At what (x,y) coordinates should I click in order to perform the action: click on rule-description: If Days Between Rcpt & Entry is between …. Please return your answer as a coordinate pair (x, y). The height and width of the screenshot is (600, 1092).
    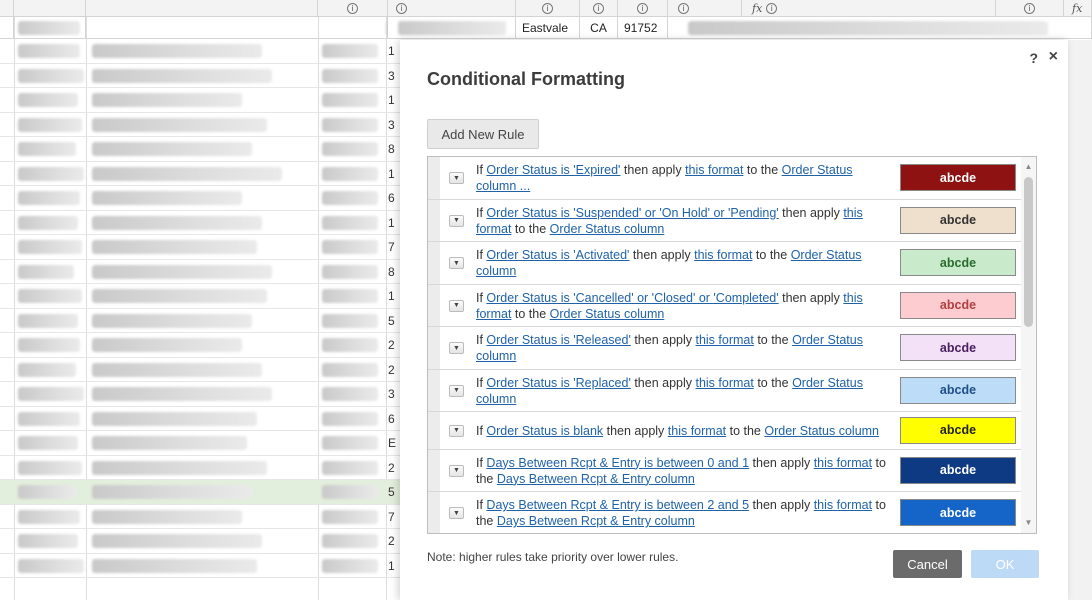
    Looking at the image, I should click on (681, 471).